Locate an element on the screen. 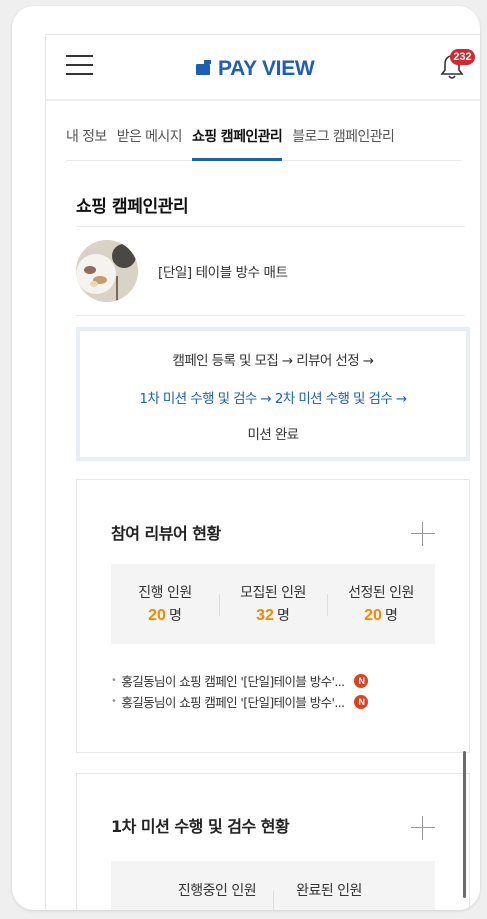  app-logo: PAY VIEW is located at coordinates (255, 69).